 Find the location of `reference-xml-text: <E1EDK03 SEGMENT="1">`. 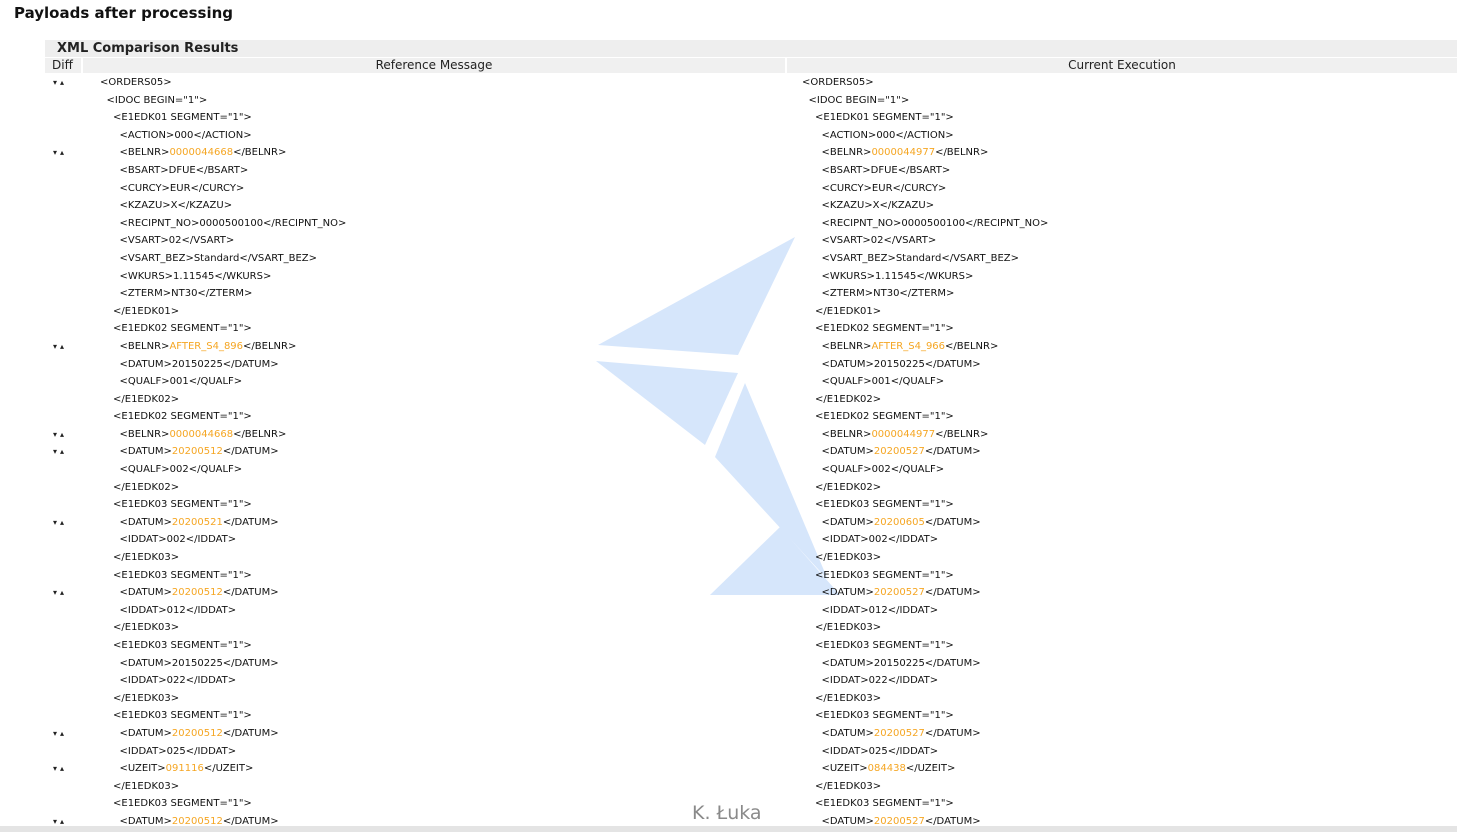

reference-xml-text: <E1EDK03 SEGMENT="1"> is located at coordinates (182, 716).